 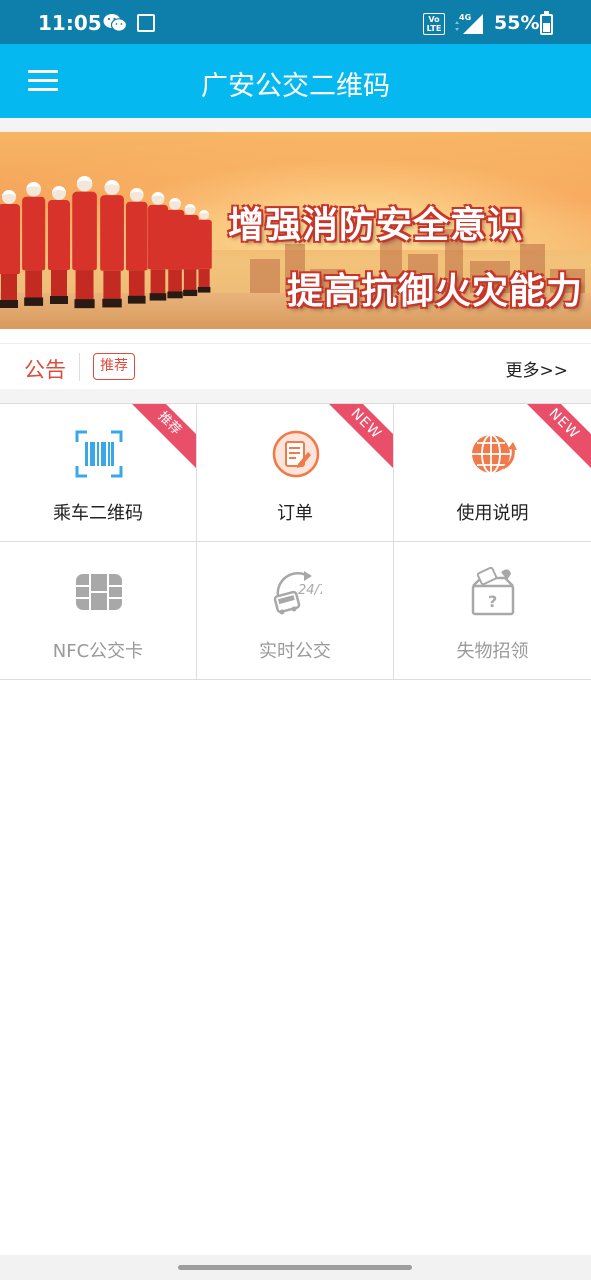 I want to click on app-bar: 广安公交二维码, so click(x=295, y=81).